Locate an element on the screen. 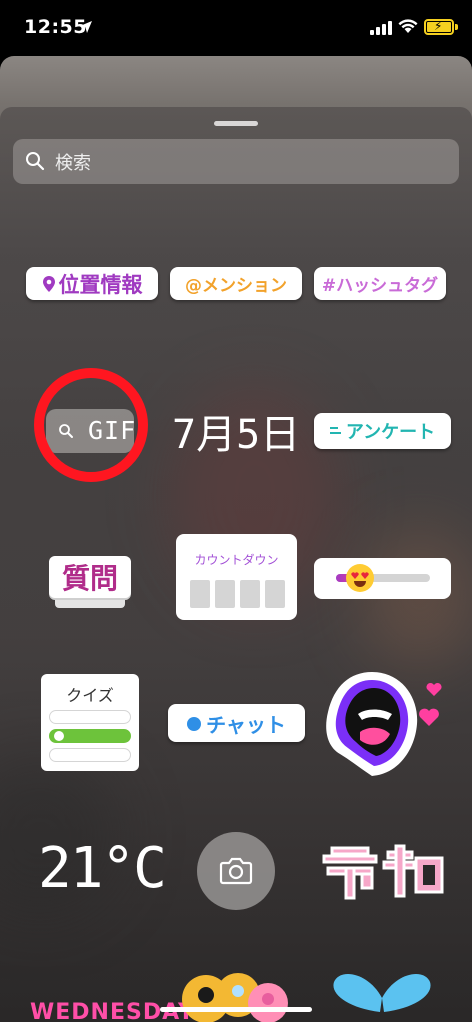 The width and height of the screenshot is (472, 1022). chat-sticker: チャット is located at coordinates (236, 723).